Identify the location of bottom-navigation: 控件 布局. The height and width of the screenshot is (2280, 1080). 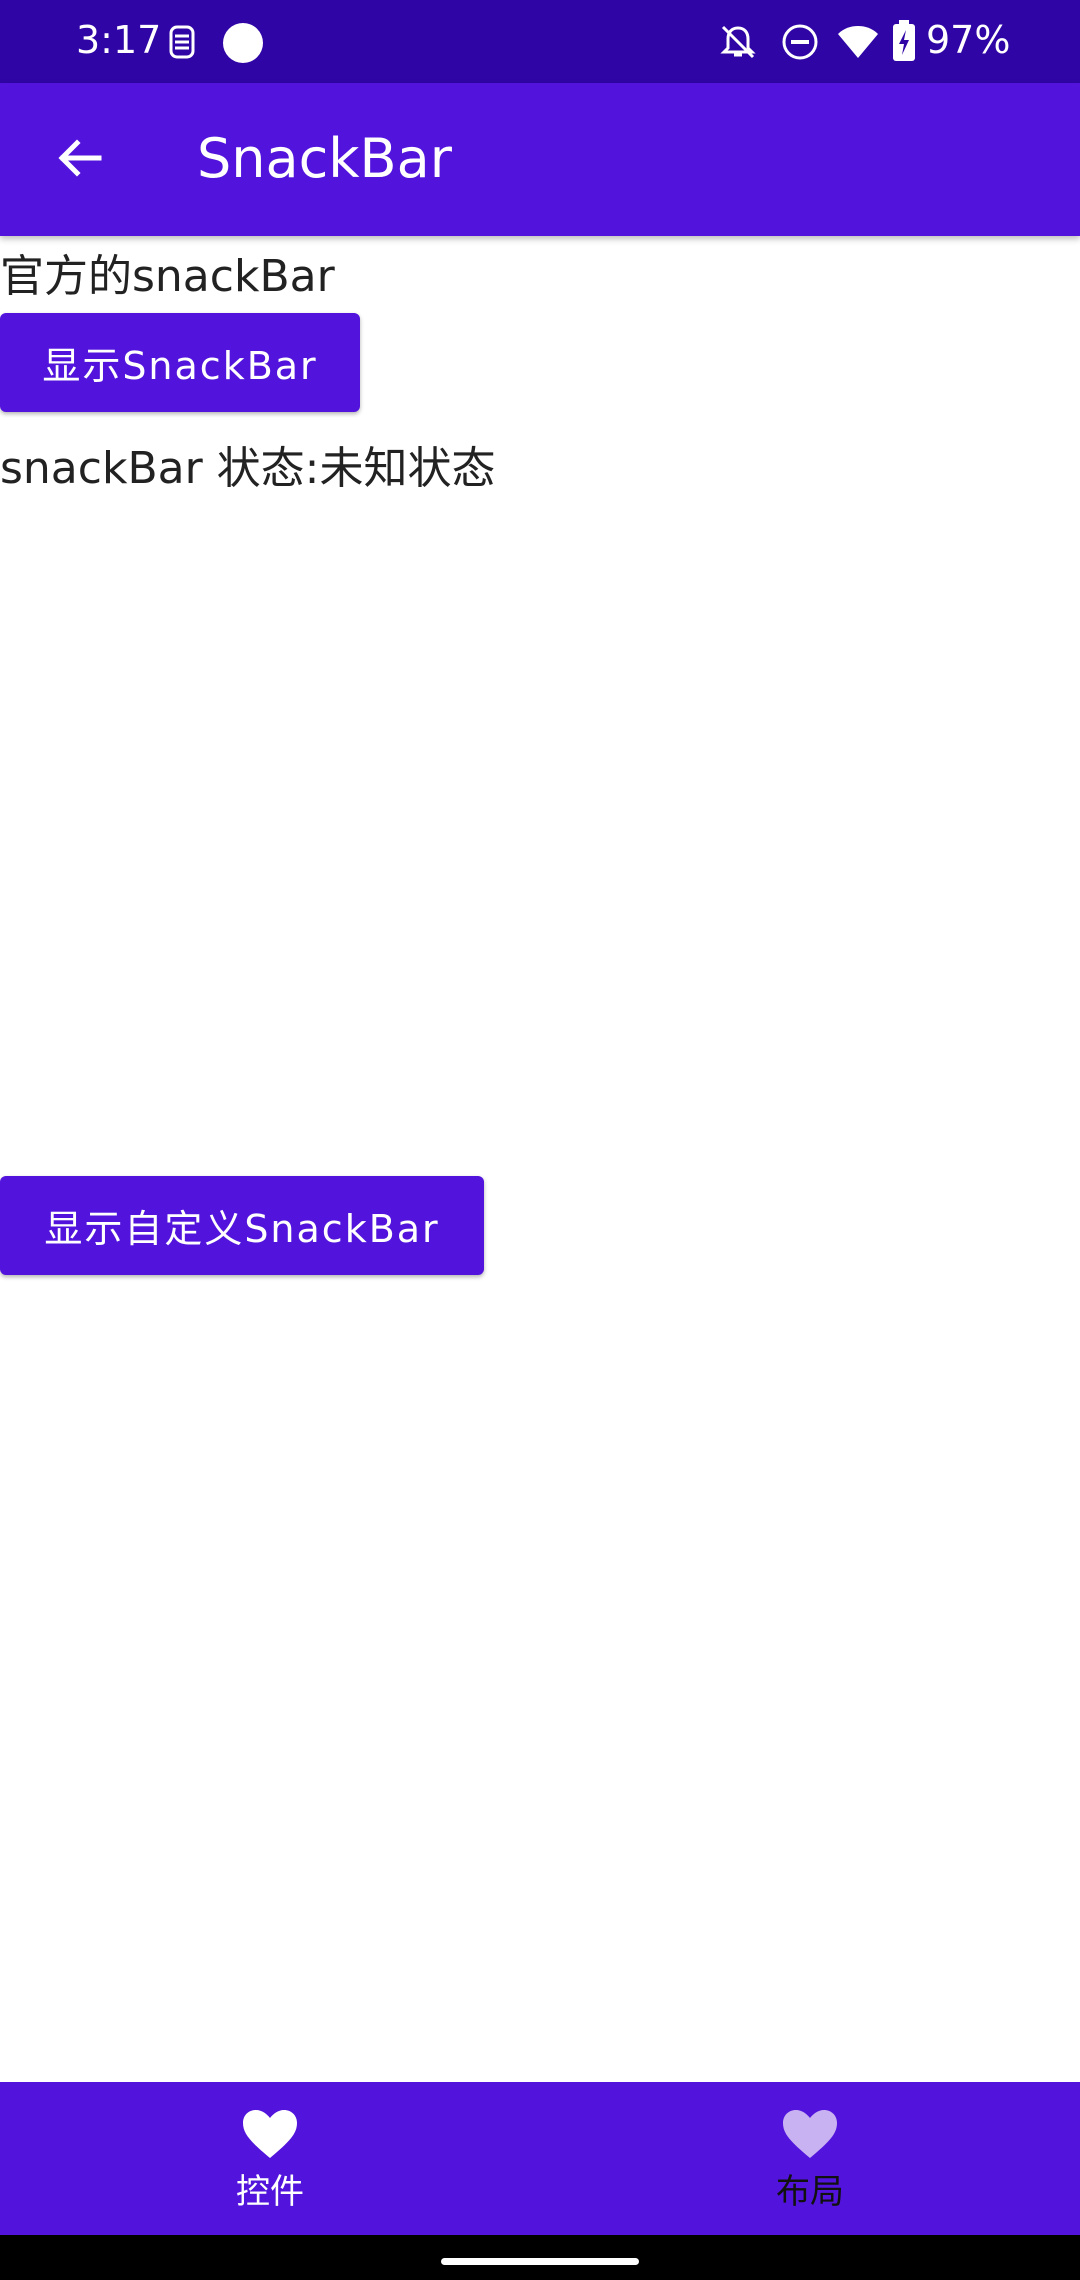
(540, 2158).